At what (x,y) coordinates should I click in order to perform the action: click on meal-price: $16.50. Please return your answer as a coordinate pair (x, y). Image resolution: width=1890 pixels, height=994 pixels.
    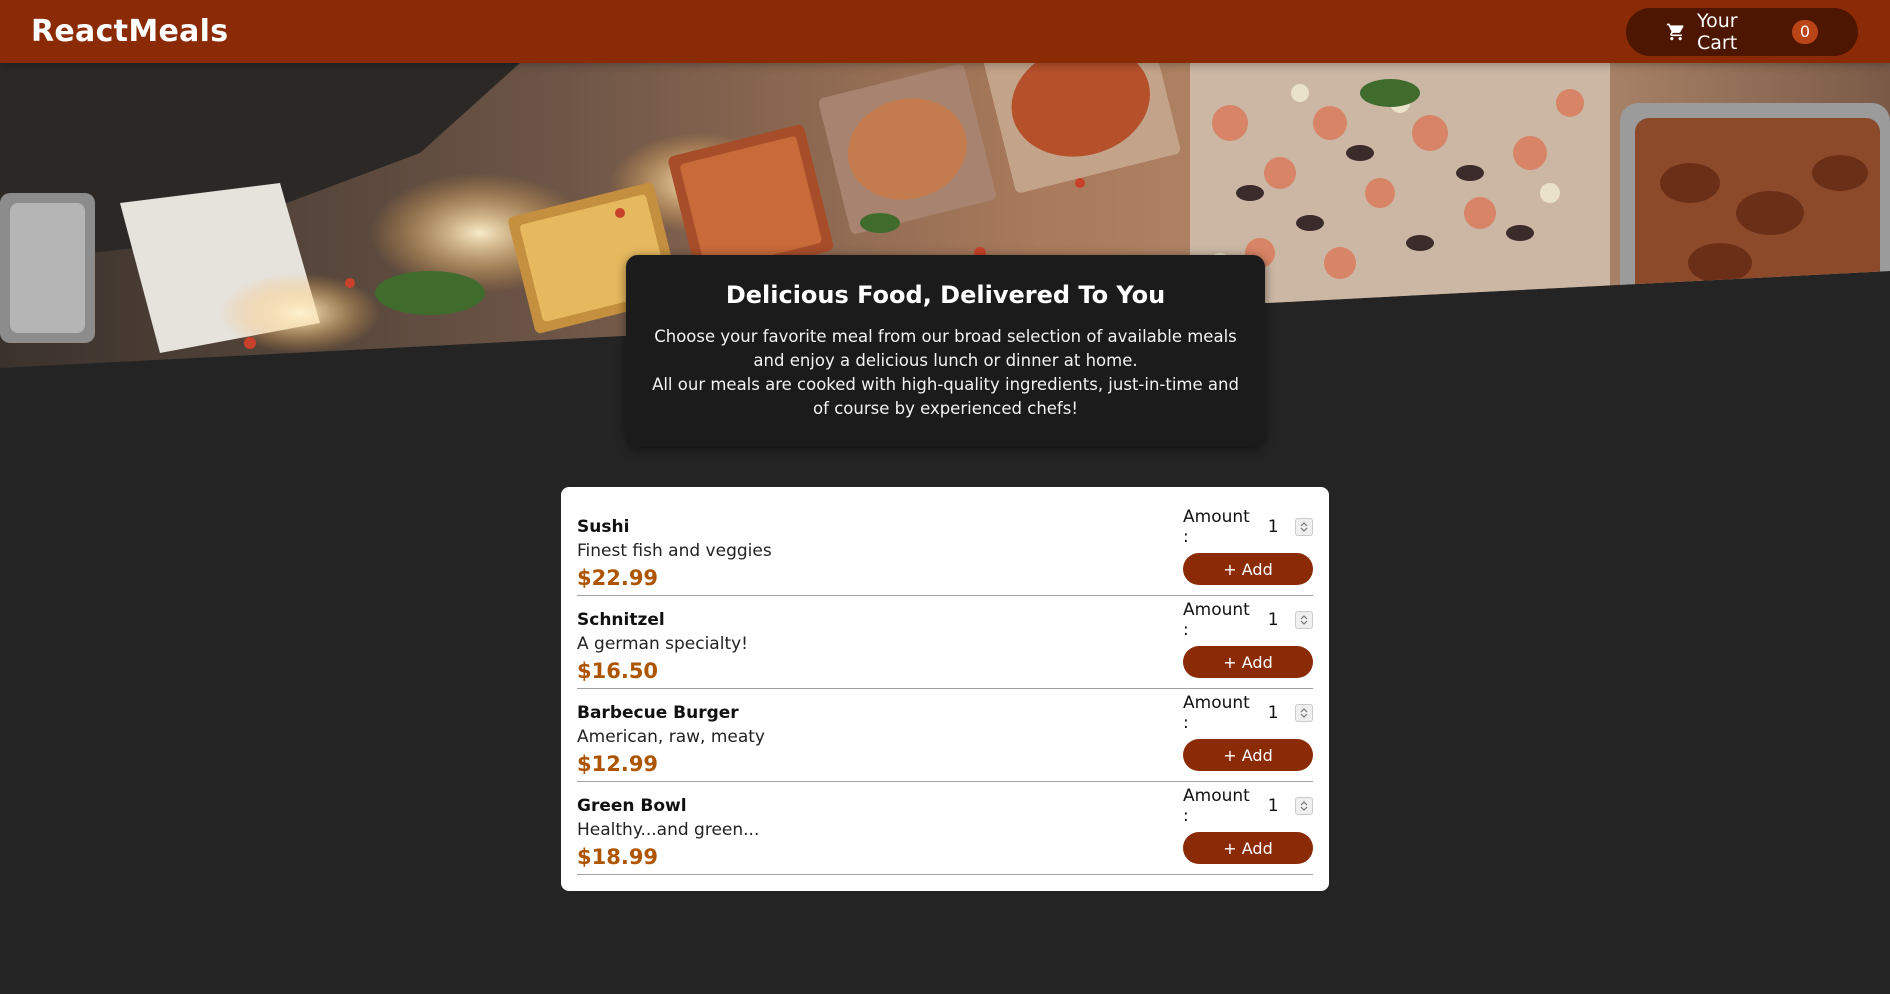
    Looking at the image, I should click on (618, 671).